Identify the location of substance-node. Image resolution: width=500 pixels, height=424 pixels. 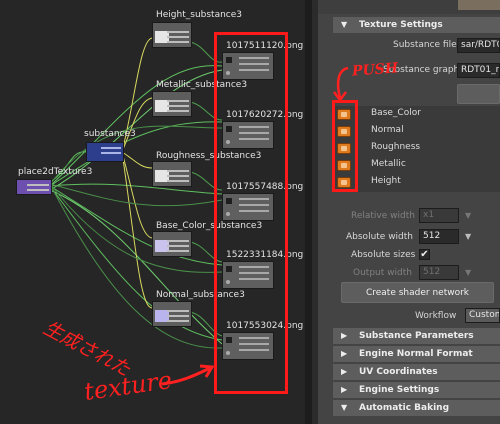
(105, 152).